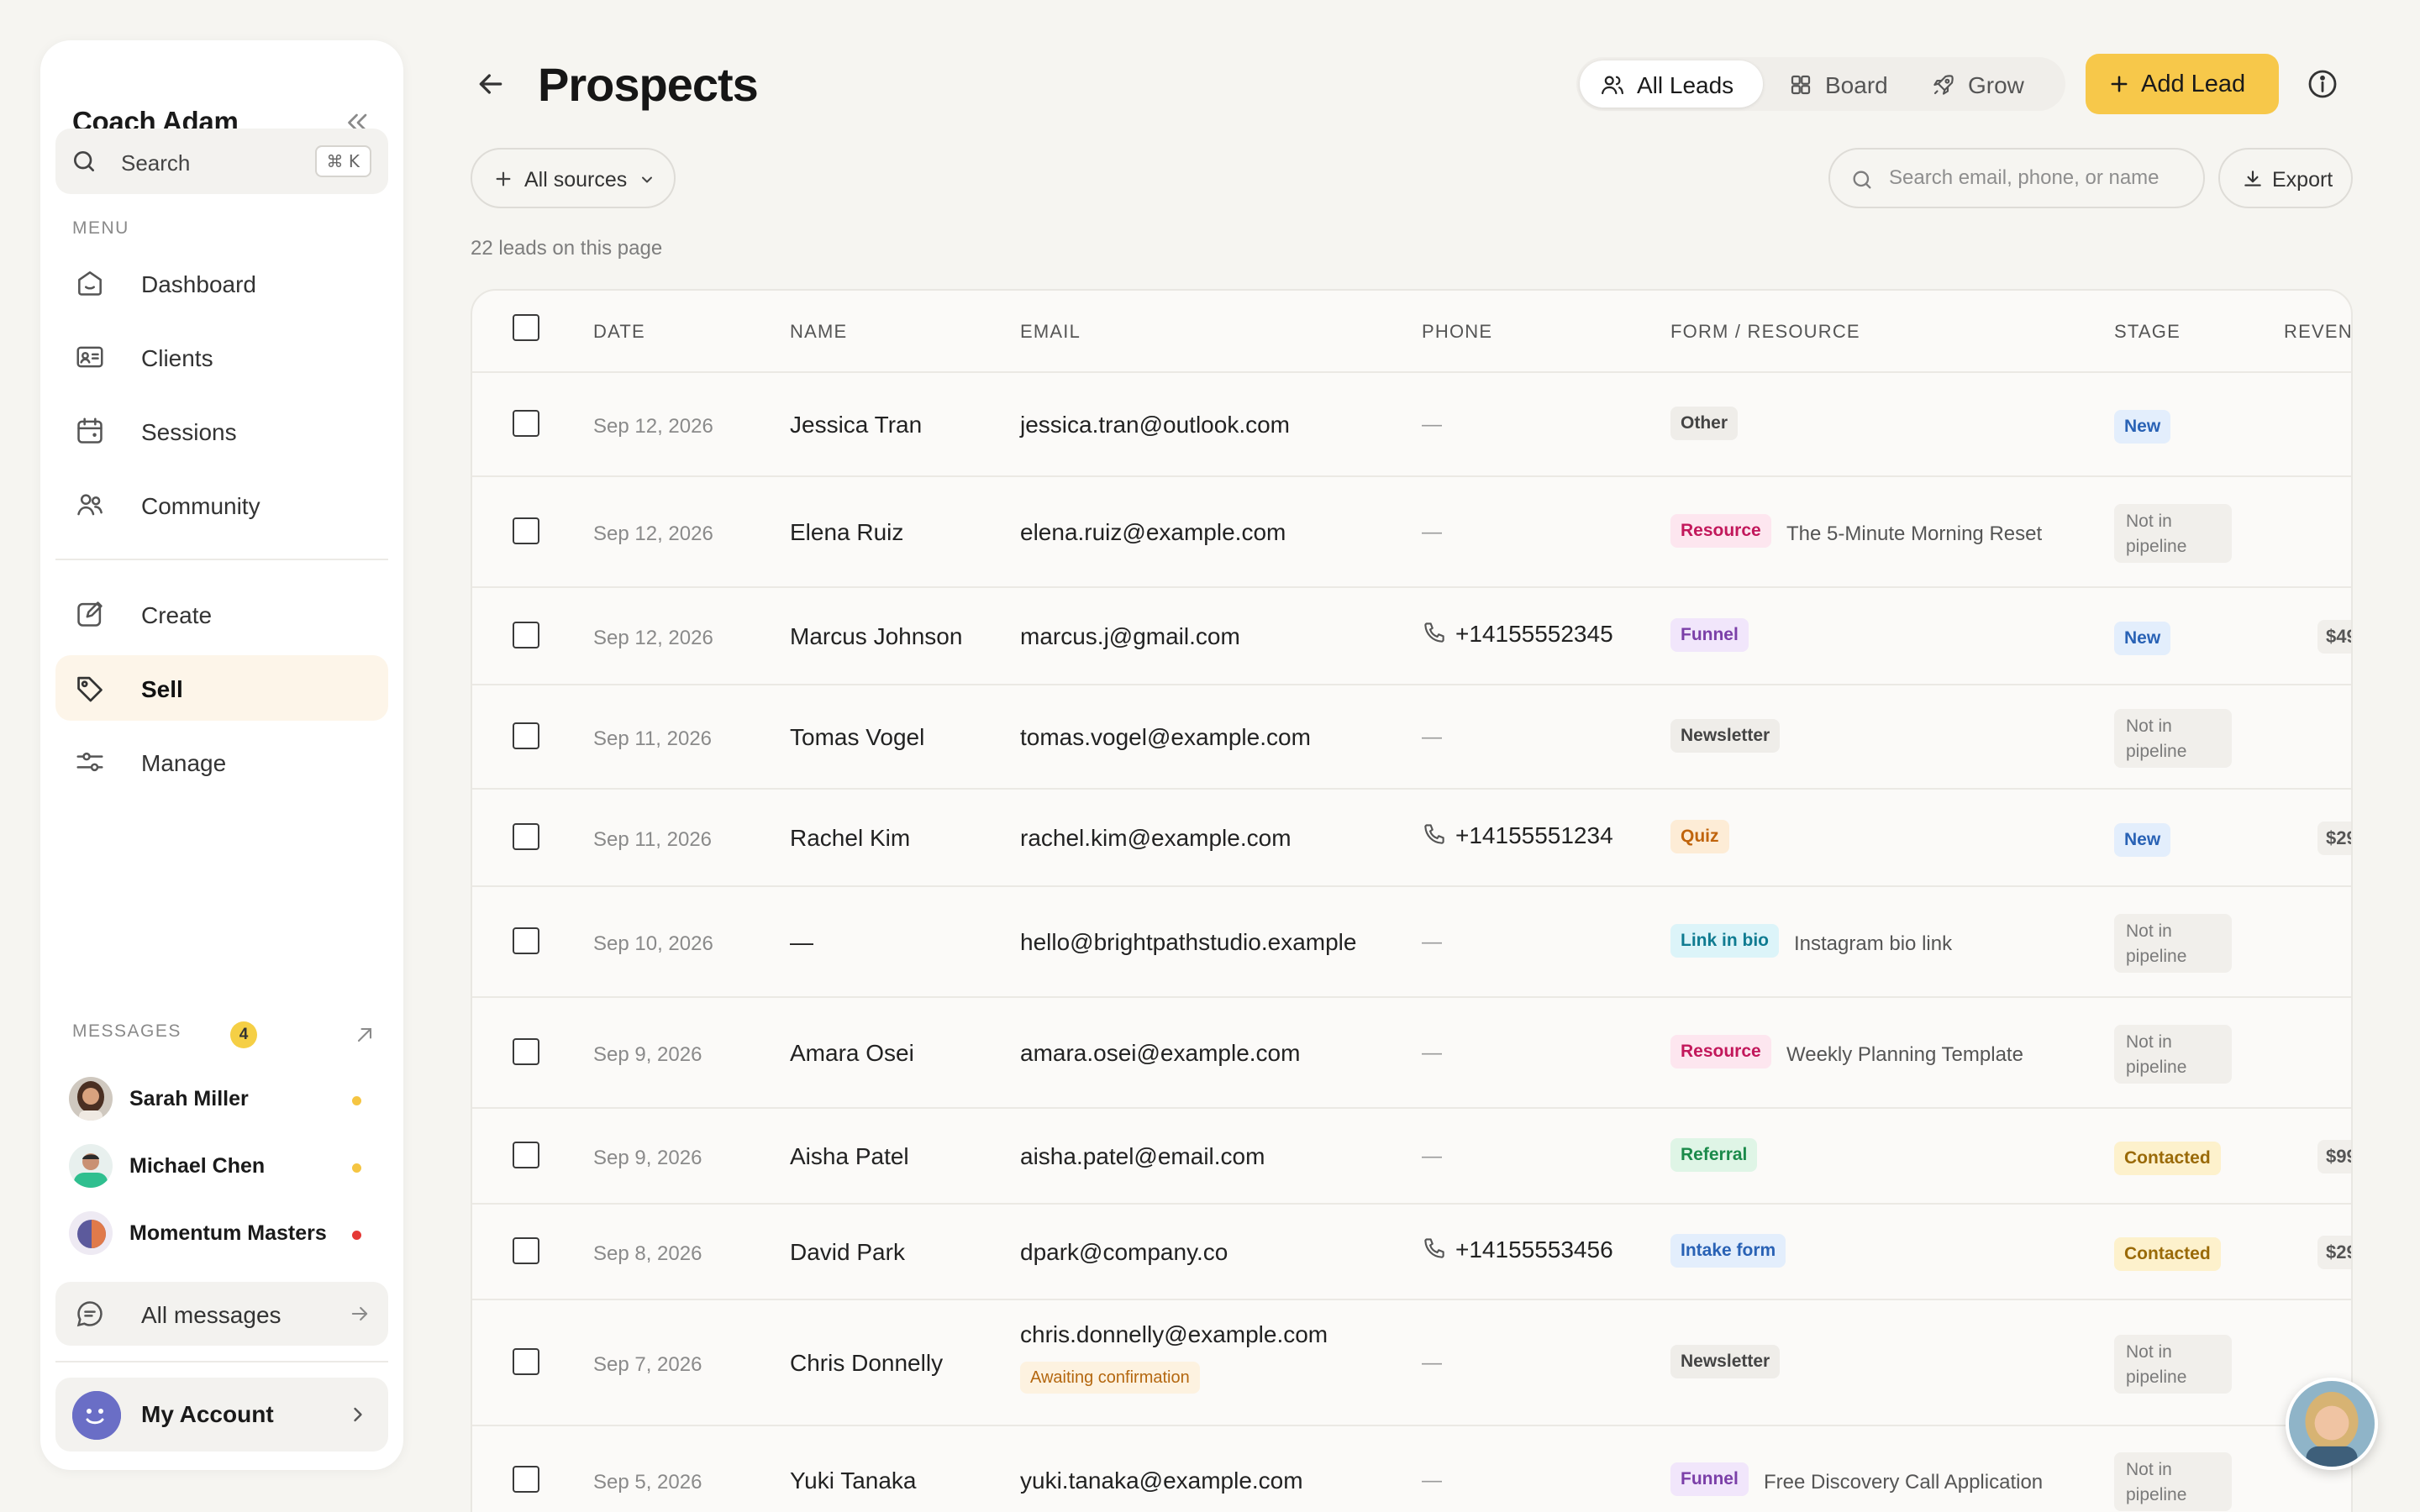  I want to click on sidebar-item-label: Manage, so click(184, 763).